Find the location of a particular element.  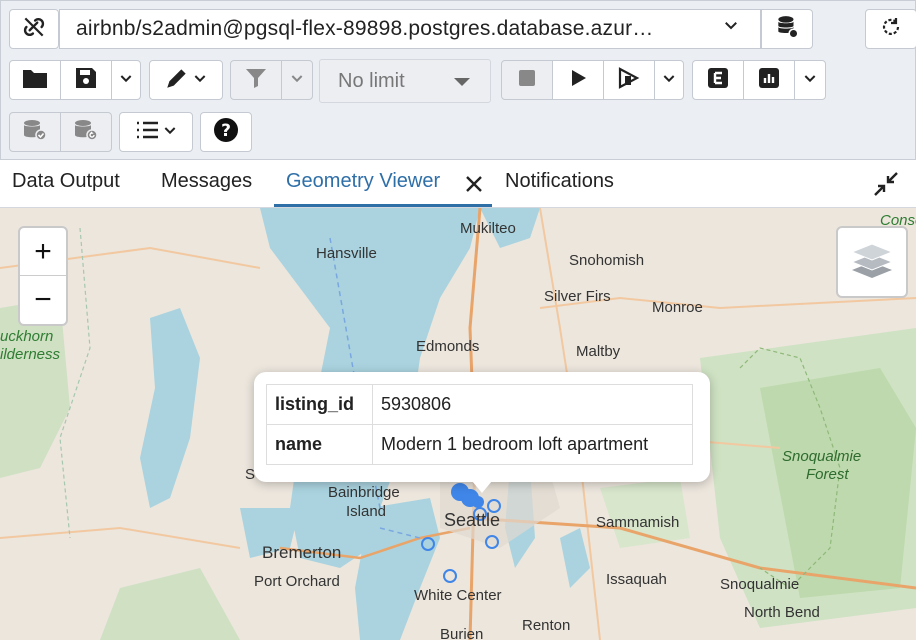

map-label: Burien is located at coordinates (462, 633).